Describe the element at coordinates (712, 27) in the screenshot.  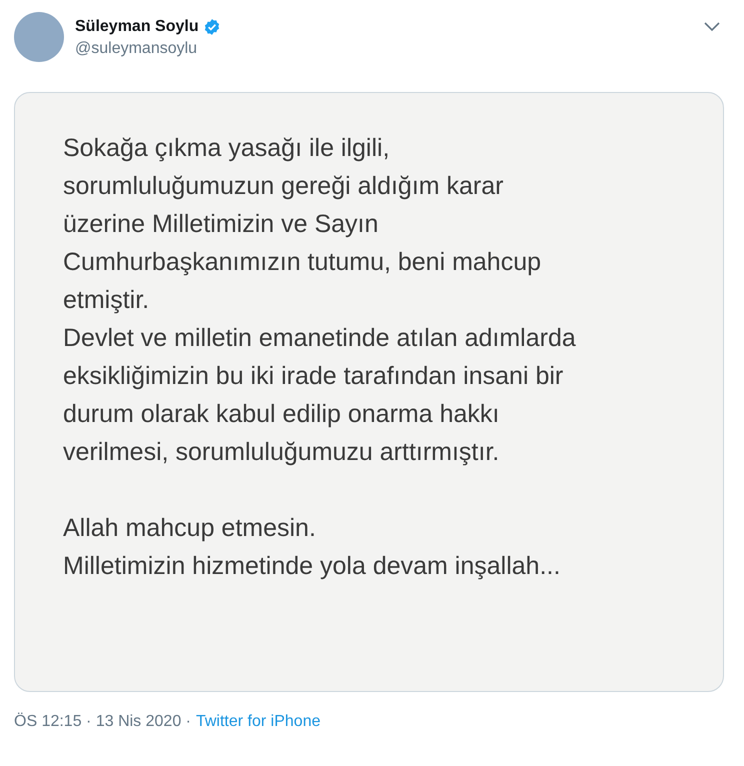
I see `chevron-down-icon` at that location.